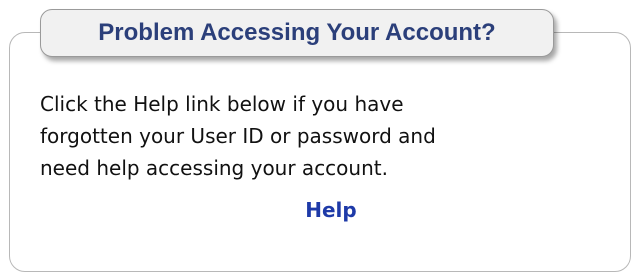  I want to click on panel-title-tab: Problem Accessing Your Account?, so click(297, 33).